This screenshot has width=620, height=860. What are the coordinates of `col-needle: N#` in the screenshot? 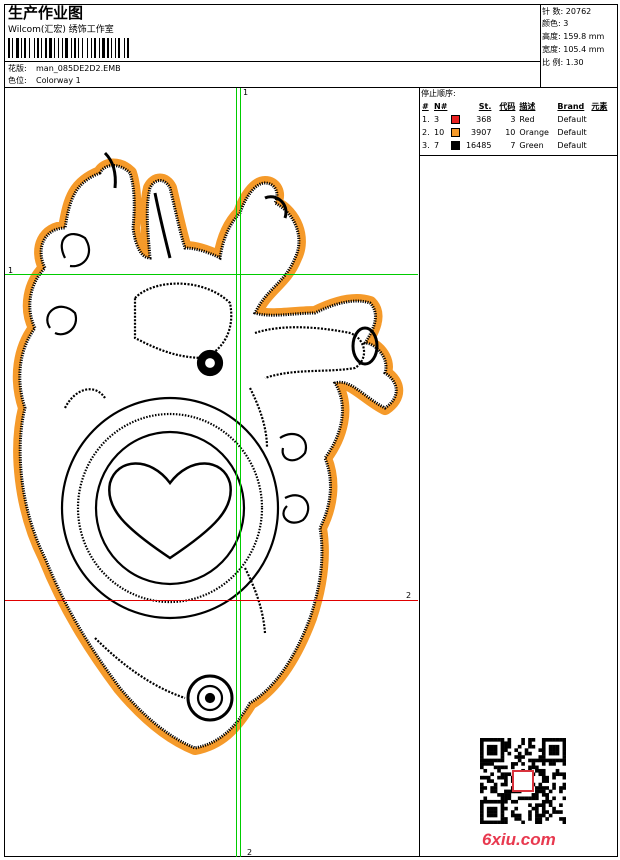 It's located at (441, 106).